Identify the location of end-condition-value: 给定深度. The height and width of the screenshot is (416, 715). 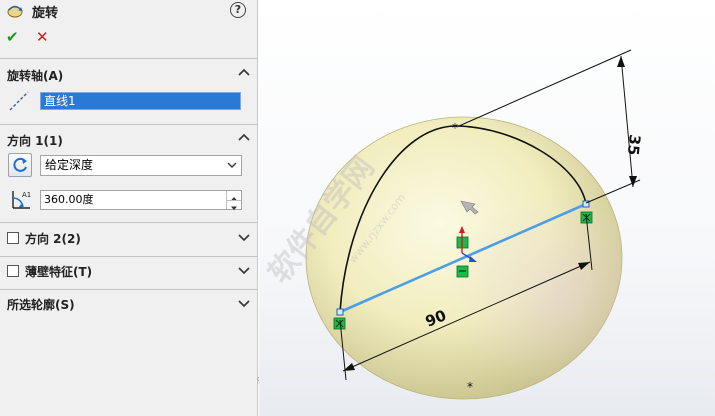
(69, 165).